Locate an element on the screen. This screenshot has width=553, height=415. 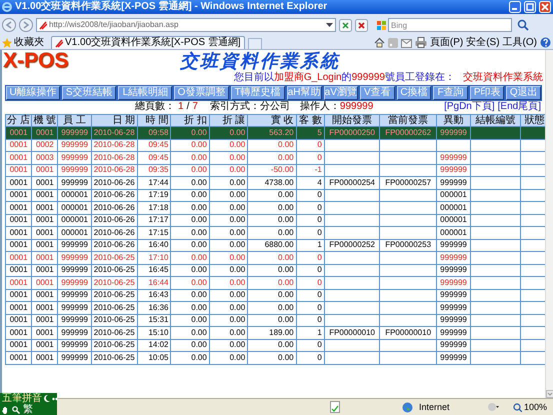
table-cell: 4738.00 is located at coordinates (272, 182).